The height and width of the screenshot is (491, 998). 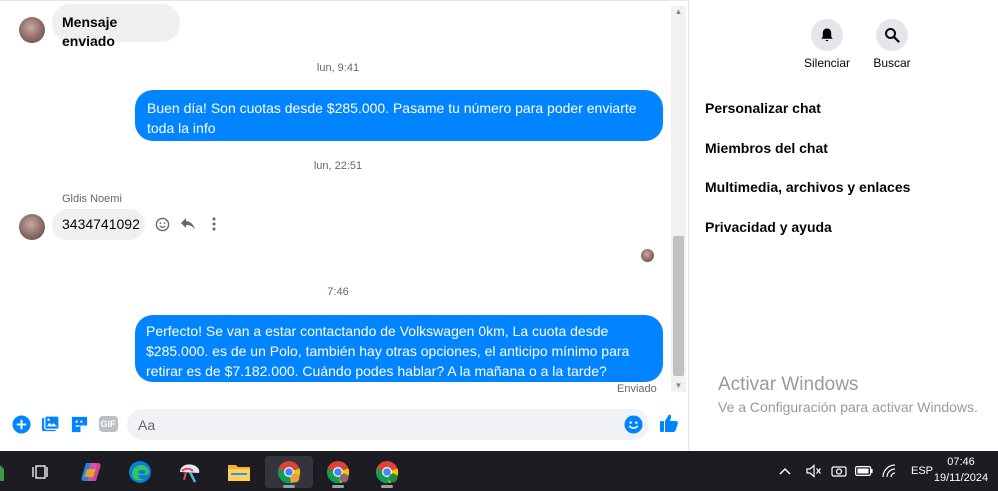 I want to click on system-clock: 07:46 19/11/2024, so click(x=961, y=470).